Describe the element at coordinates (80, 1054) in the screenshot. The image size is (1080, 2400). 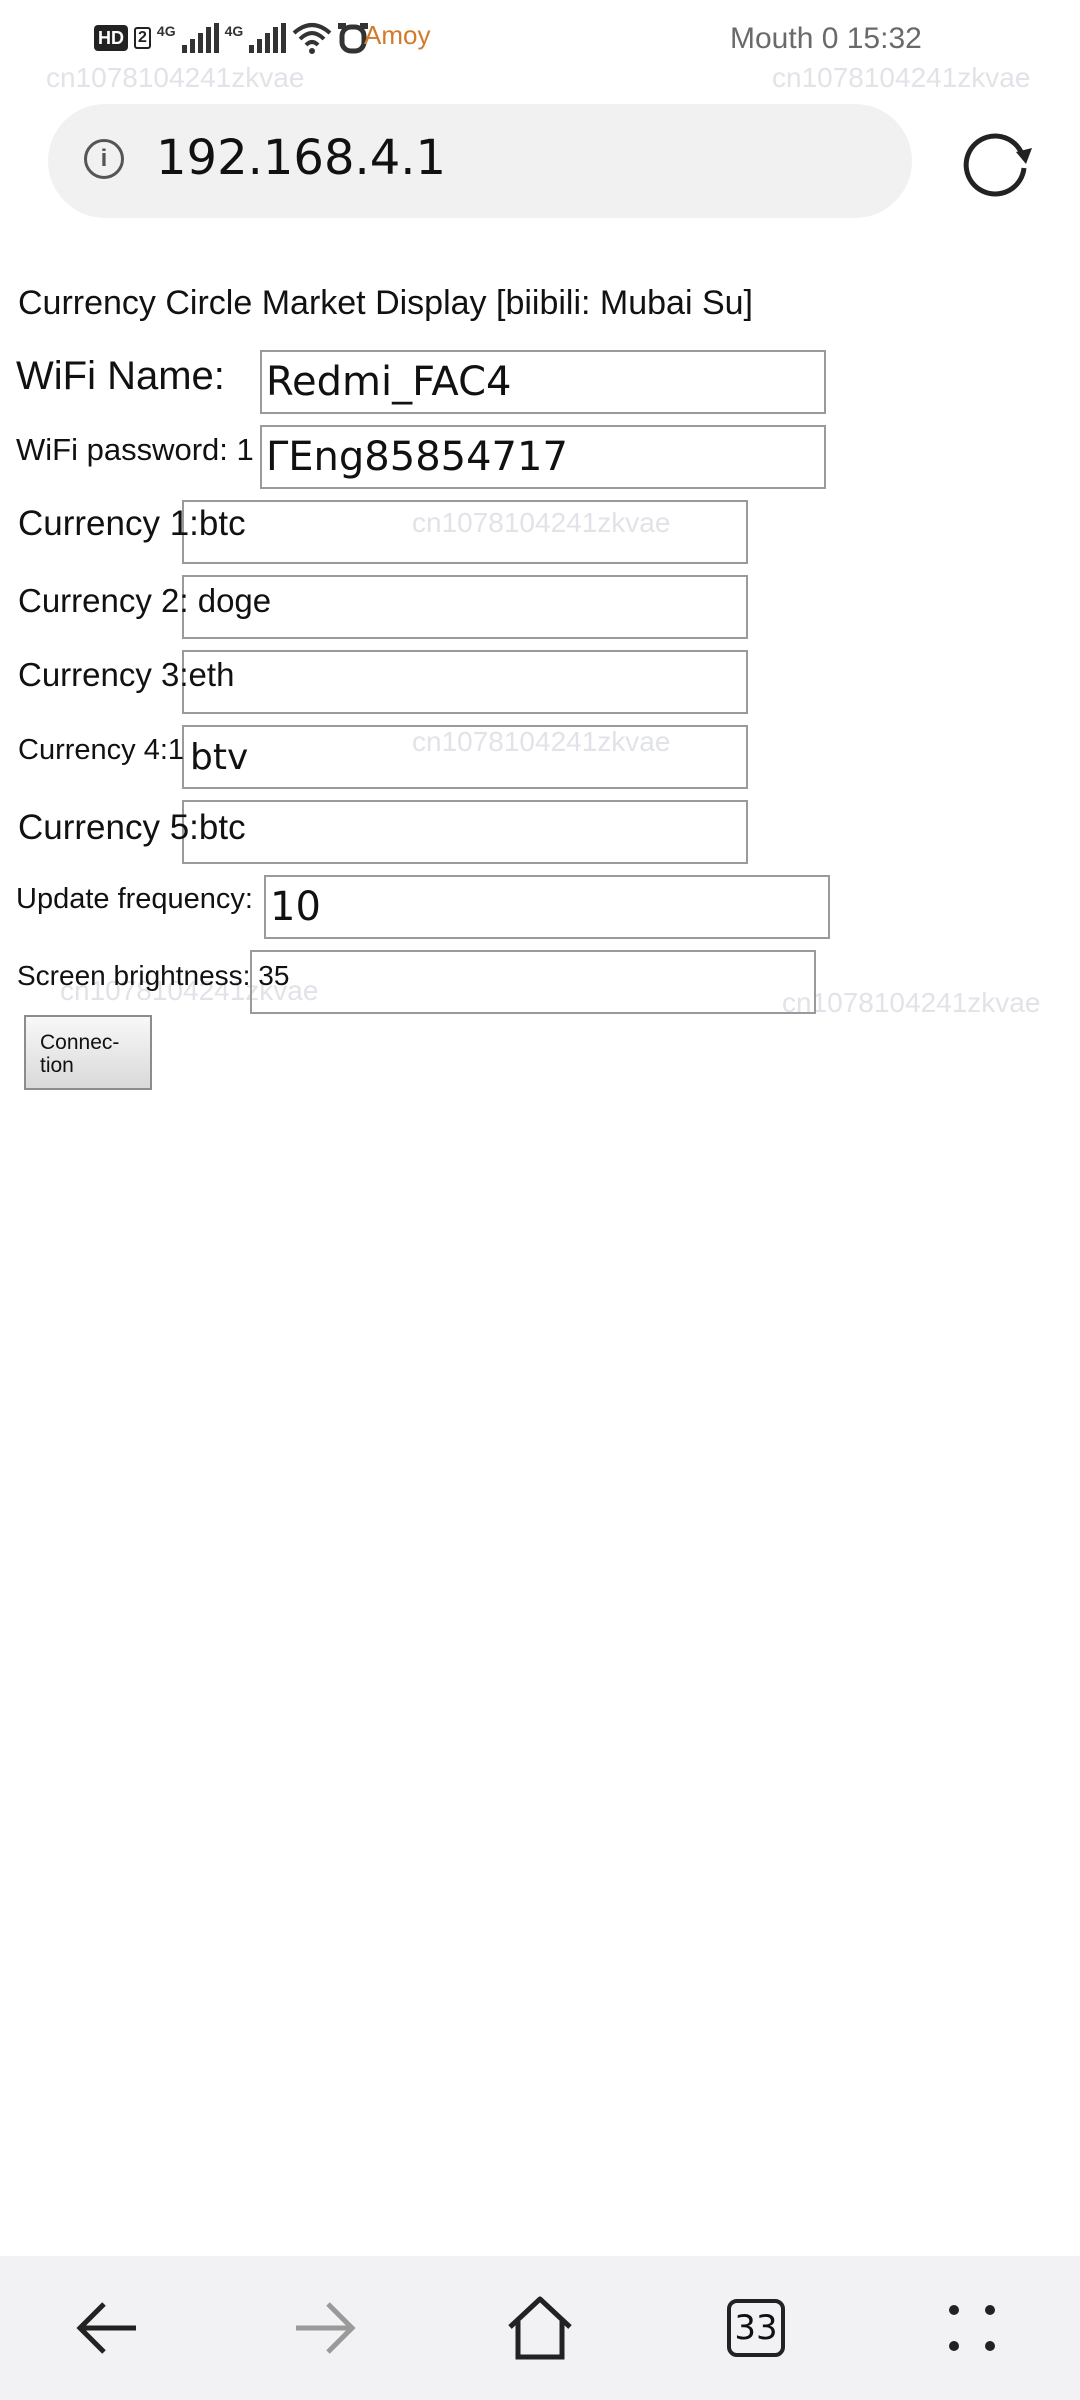
I see `connect-button-label: Connec- tion` at that location.